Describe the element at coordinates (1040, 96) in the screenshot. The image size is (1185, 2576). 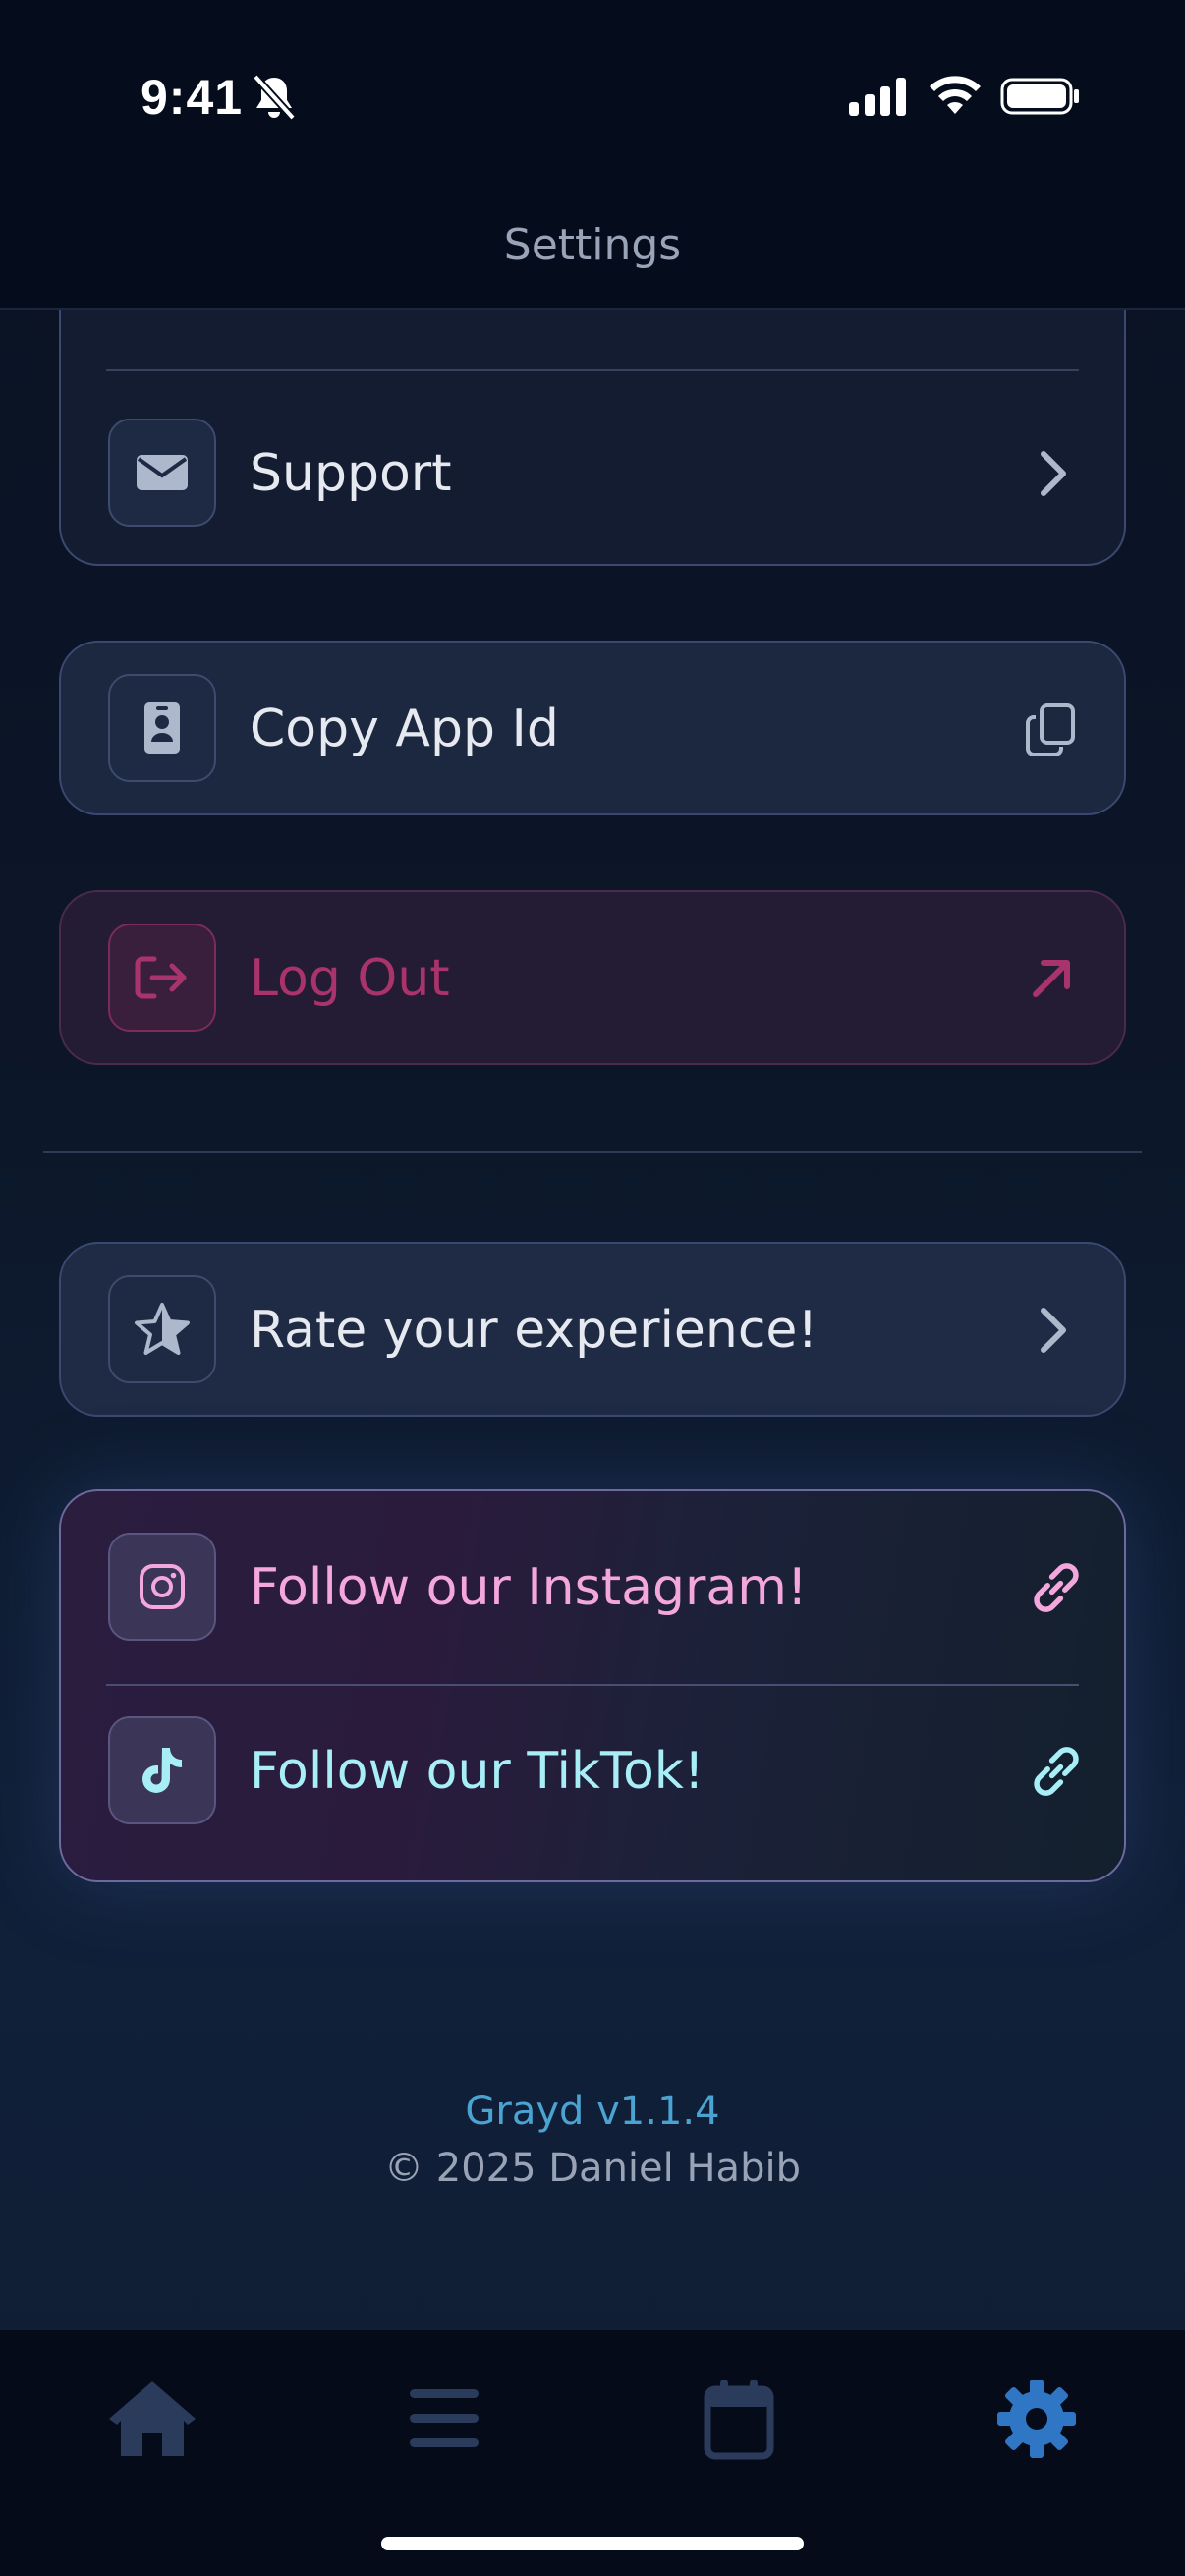
I see `battery-icon` at that location.